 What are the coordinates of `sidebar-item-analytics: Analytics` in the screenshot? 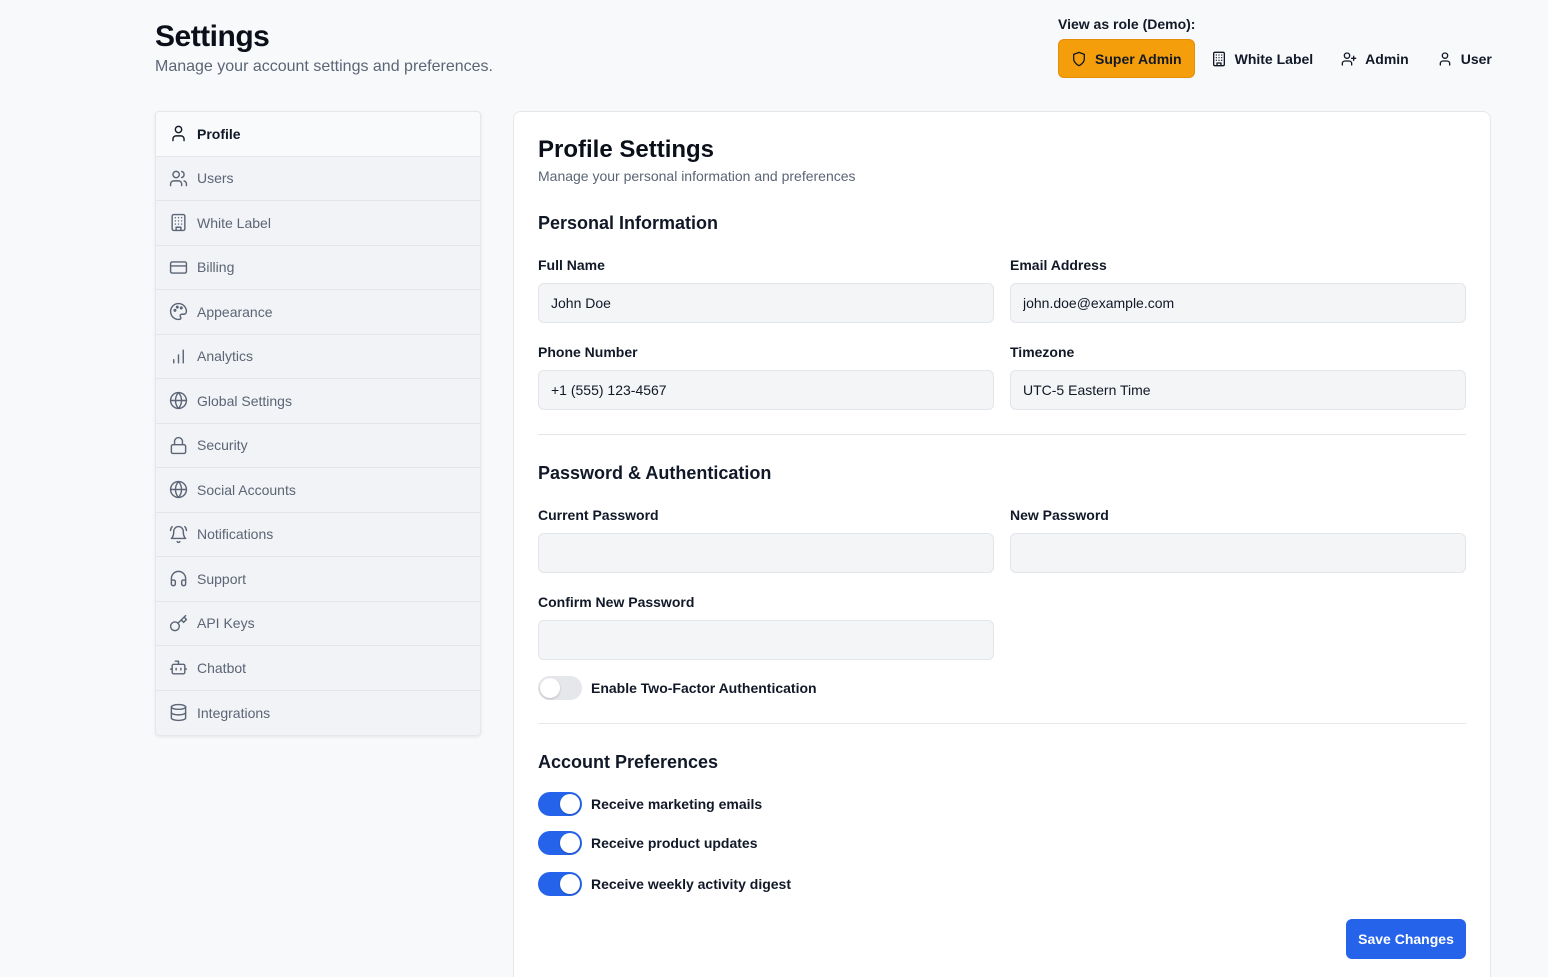 It's located at (318, 357).